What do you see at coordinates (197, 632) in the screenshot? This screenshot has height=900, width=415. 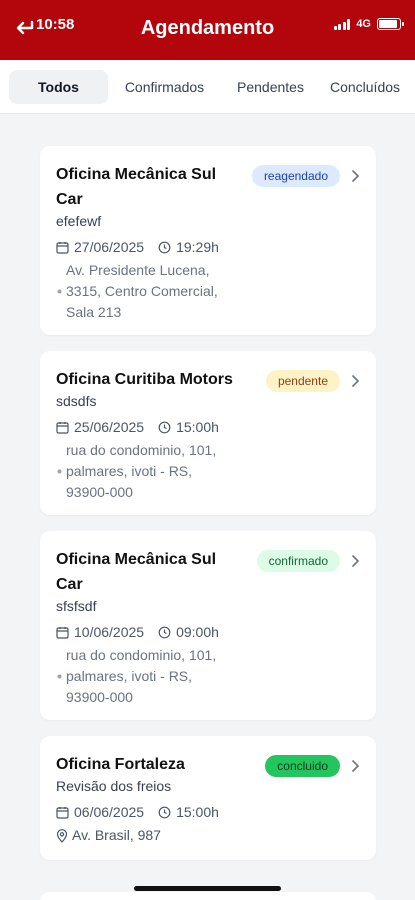 I see `appointment-time: 09:00h` at bounding box center [197, 632].